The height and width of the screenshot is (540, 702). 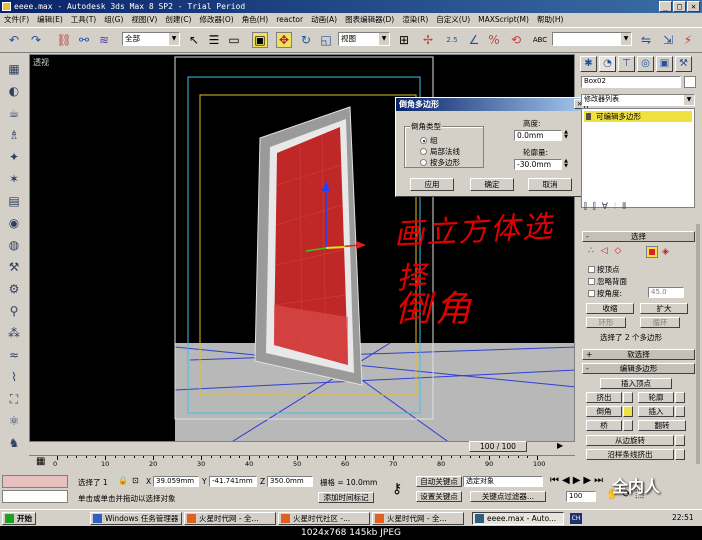 I want to click on outline-input: -30.0mm, so click(x=538, y=164).